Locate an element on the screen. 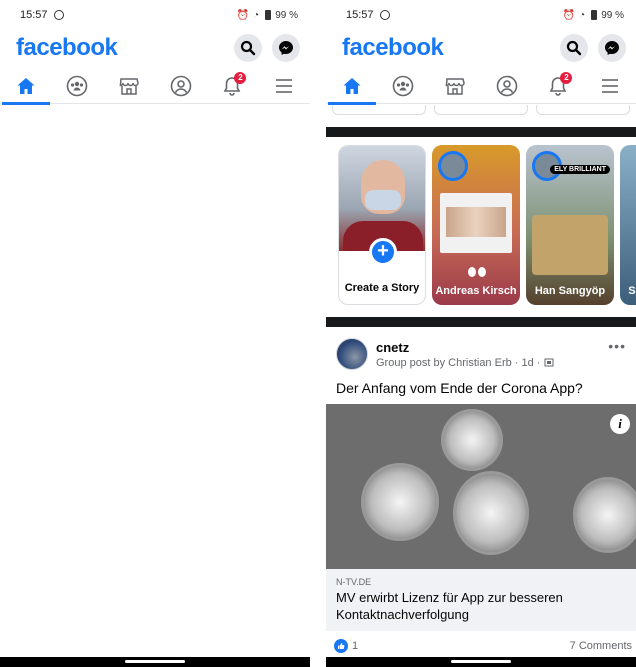 The height and width of the screenshot is (667, 636). photo-mask is located at coordinates (383, 200).